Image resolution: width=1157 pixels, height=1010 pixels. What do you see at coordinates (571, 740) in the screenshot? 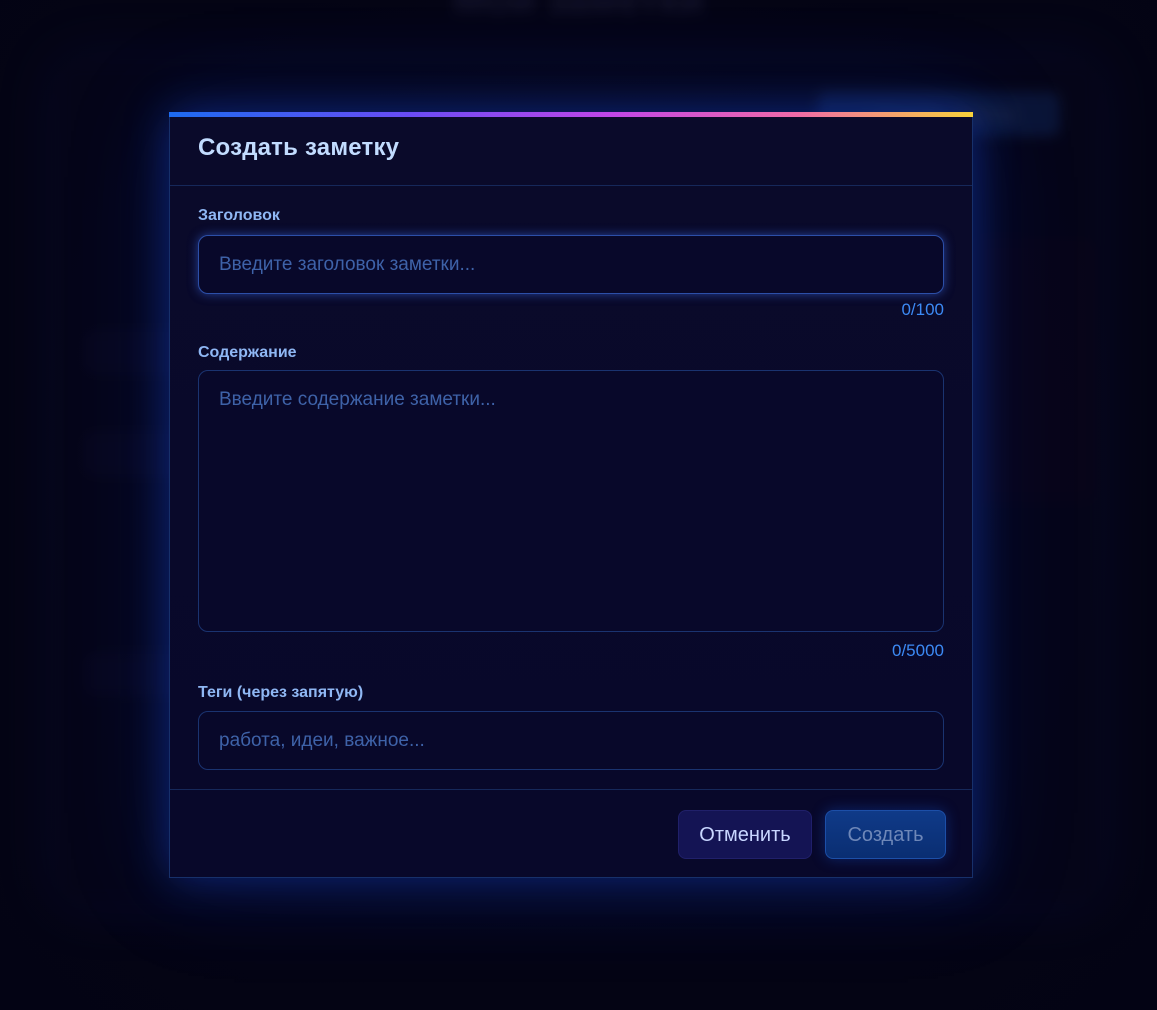
I see `tags-input` at bounding box center [571, 740].